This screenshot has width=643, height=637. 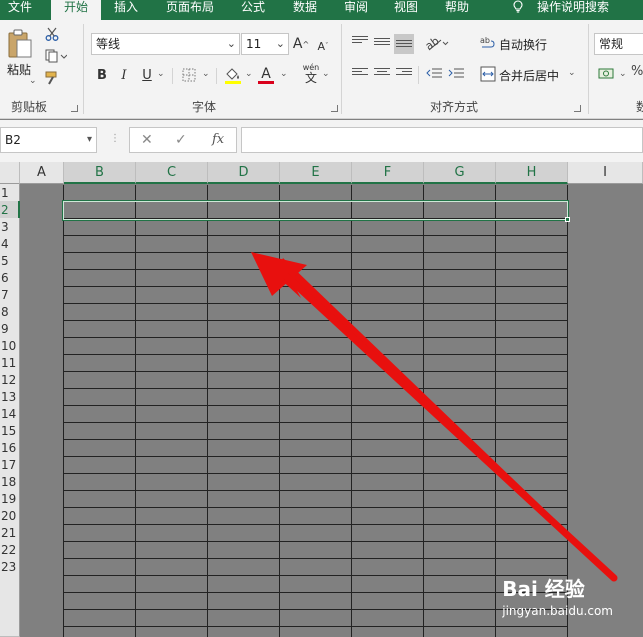 I want to click on fill-color-dropdown-icon: ⌄, so click(x=249, y=74).